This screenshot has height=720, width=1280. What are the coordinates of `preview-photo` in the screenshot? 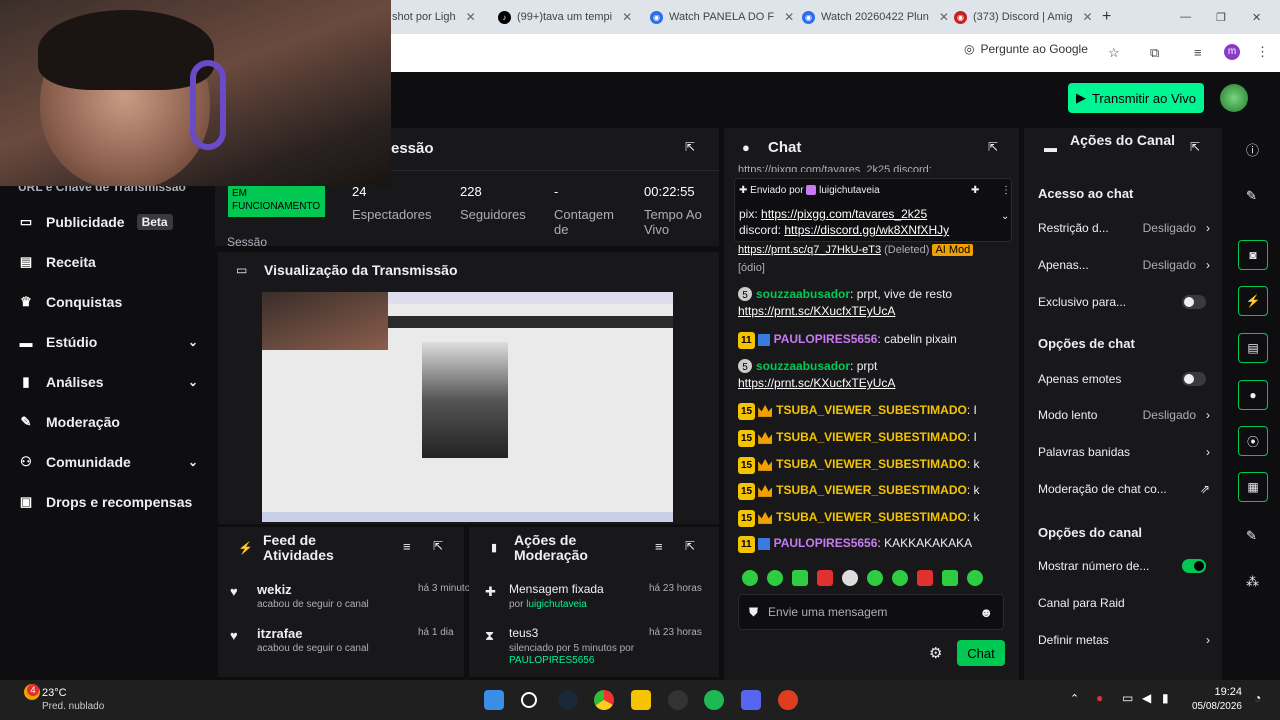 It's located at (465, 400).